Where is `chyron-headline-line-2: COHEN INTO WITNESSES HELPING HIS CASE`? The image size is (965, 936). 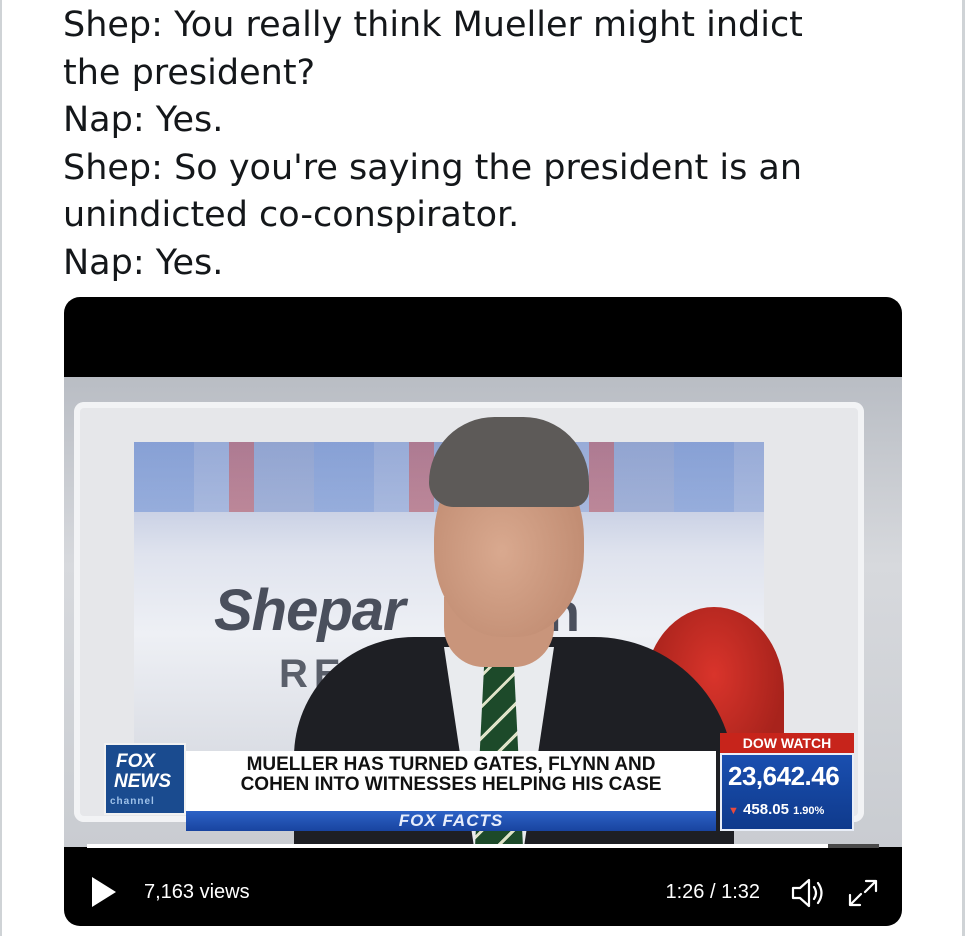 chyron-headline-line-2: COHEN INTO WITNESSES HELPING HIS CASE is located at coordinates (451, 784).